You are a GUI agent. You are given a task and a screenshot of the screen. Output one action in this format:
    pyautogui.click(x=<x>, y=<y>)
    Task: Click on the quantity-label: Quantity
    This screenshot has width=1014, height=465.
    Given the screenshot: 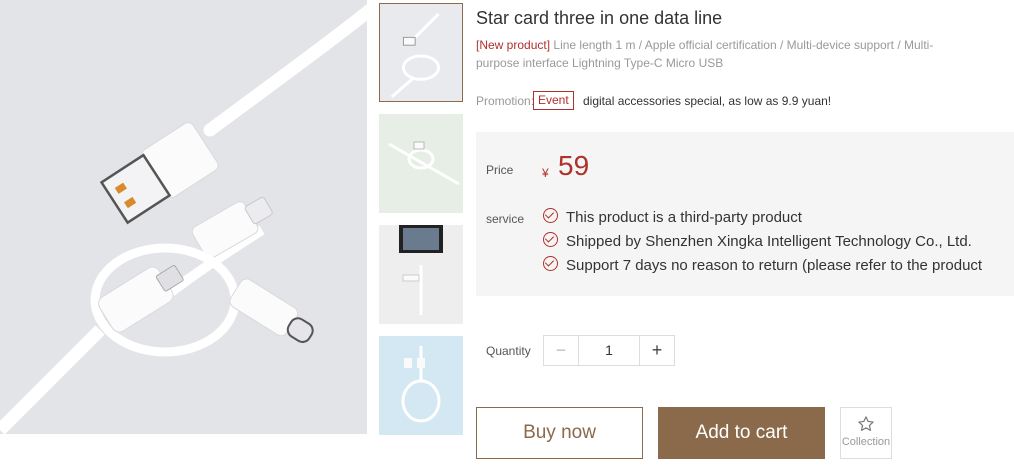 What is the action you would take?
    pyautogui.click(x=508, y=351)
    